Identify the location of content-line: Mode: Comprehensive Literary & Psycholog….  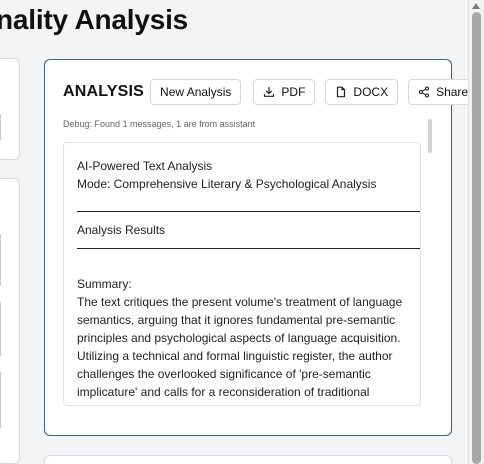
(227, 184).